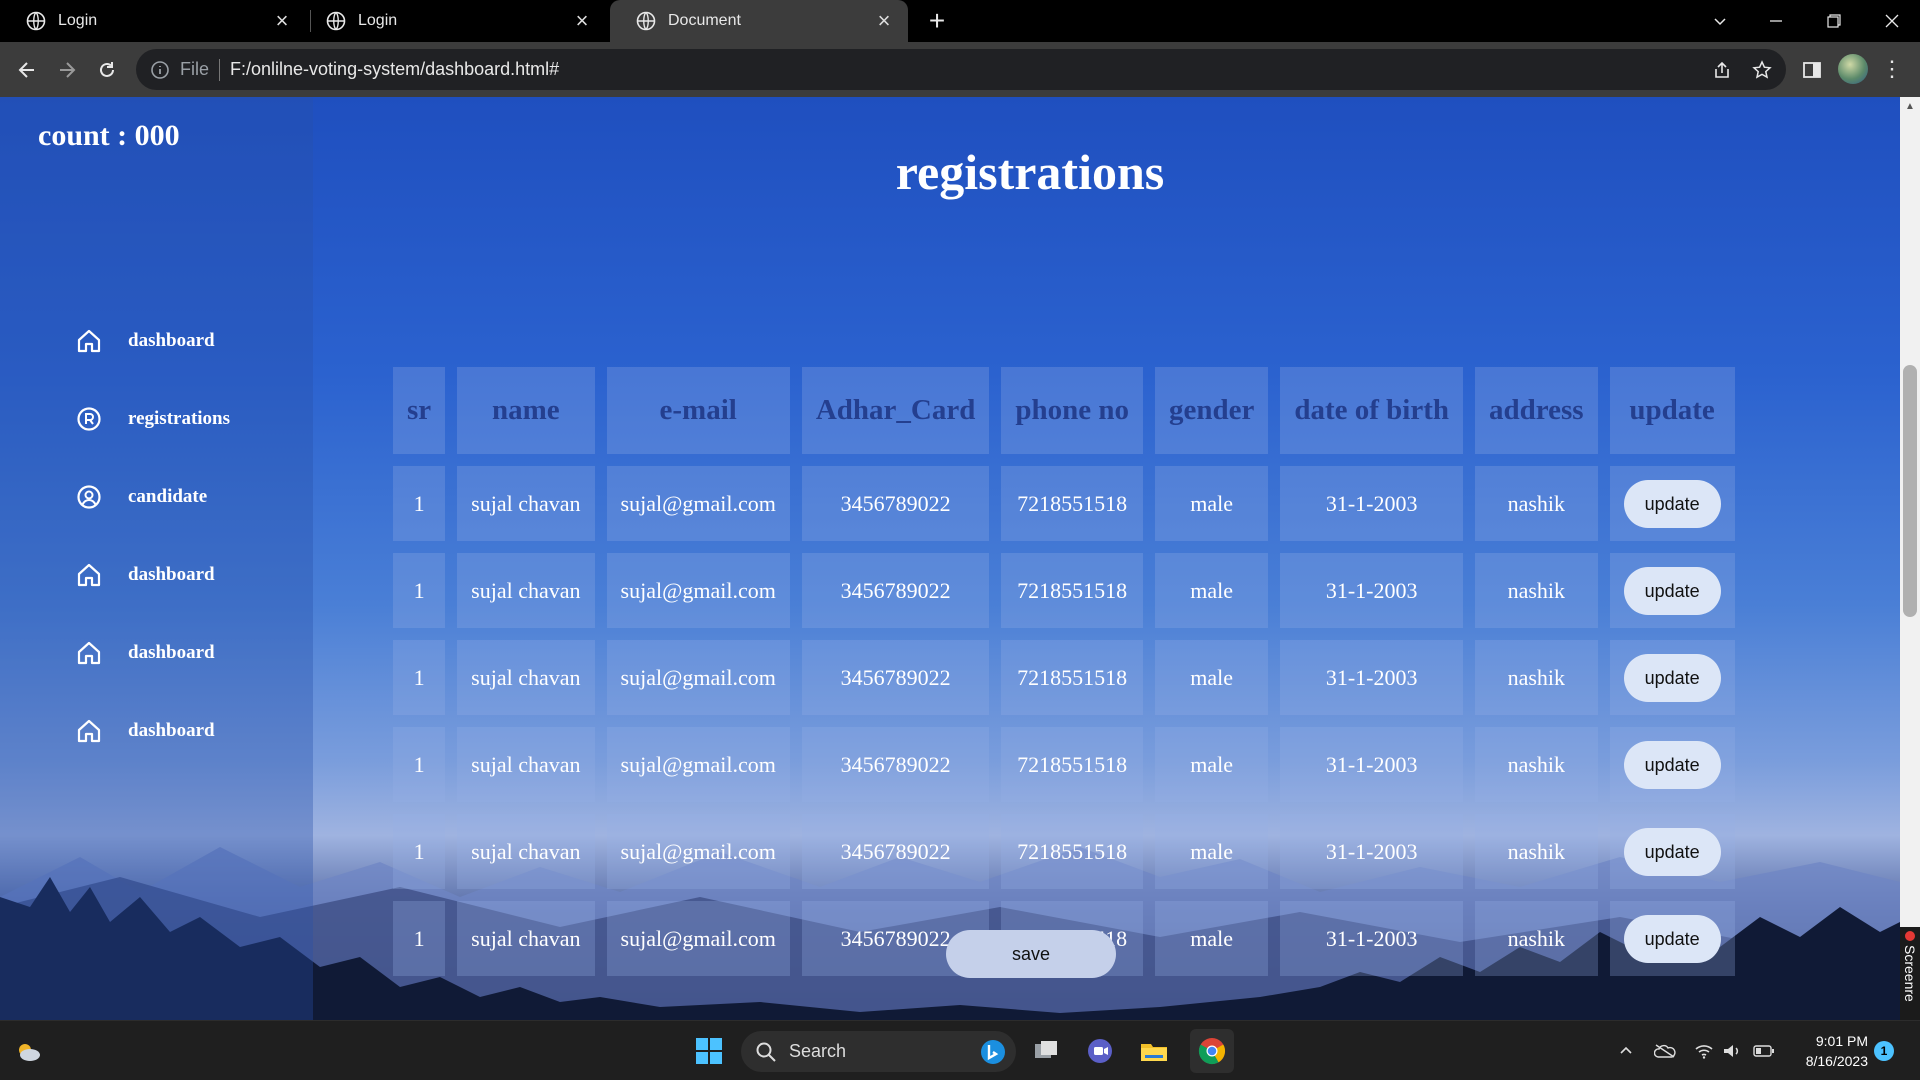 This screenshot has width=1920, height=1080. What do you see at coordinates (1720, 21) in the screenshot?
I see `tab-search-chevron-icon` at bounding box center [1720, 21].